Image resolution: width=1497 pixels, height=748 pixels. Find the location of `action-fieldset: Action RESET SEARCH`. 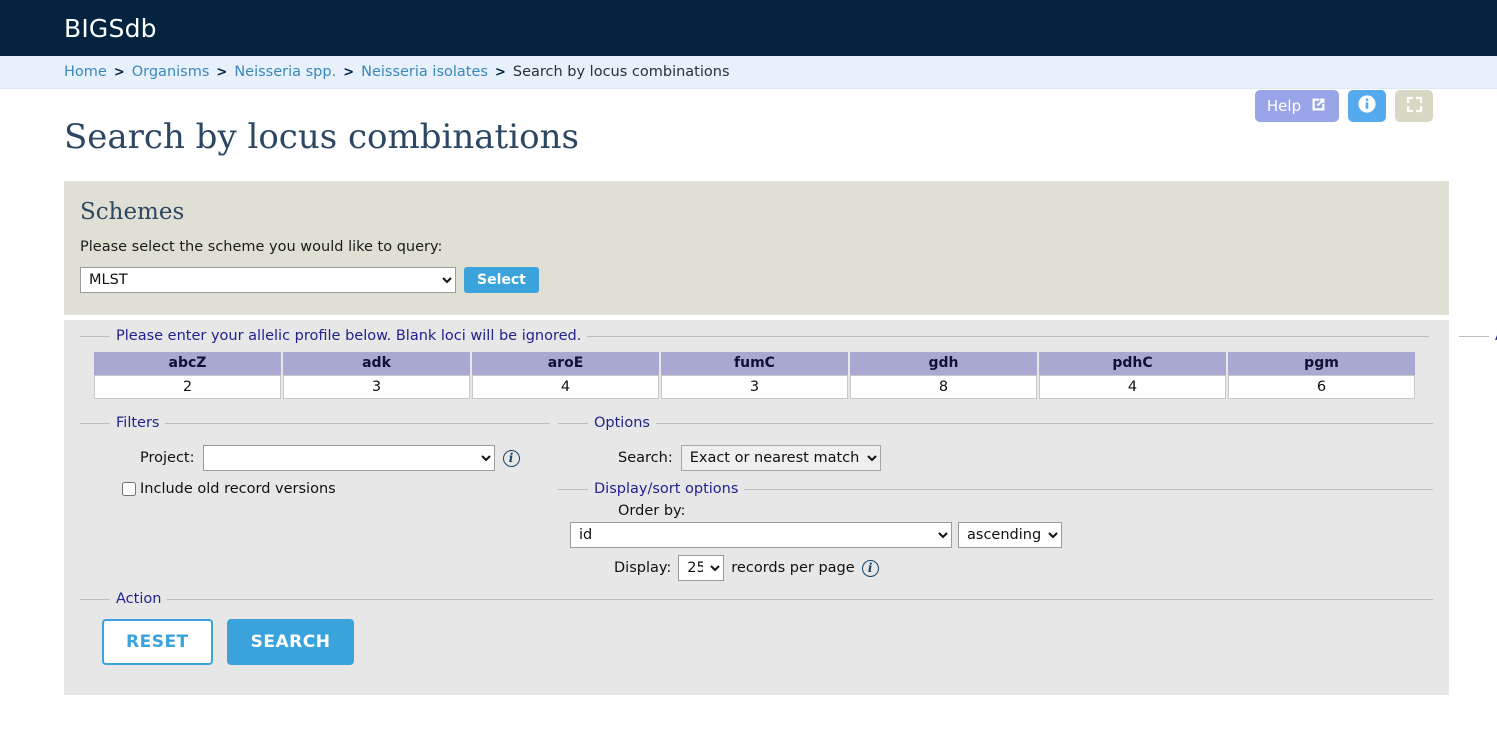

action-fieldset: Action RESET SEARCH is located at coordinates (756, 633).